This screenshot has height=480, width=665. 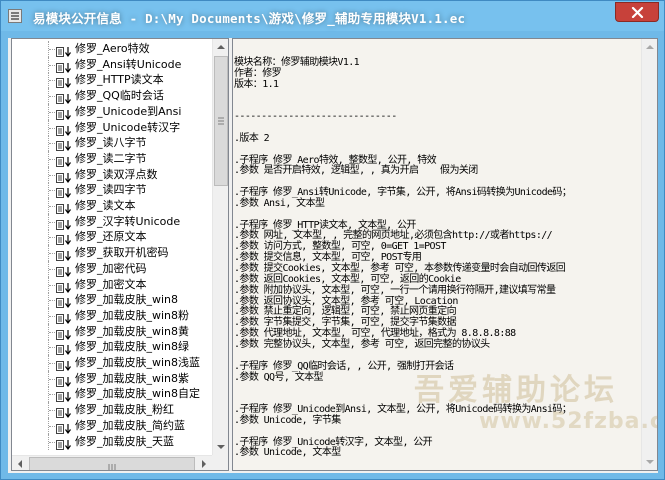 I want to click on code-line: ------------------------------, so click(x=315, y=117).